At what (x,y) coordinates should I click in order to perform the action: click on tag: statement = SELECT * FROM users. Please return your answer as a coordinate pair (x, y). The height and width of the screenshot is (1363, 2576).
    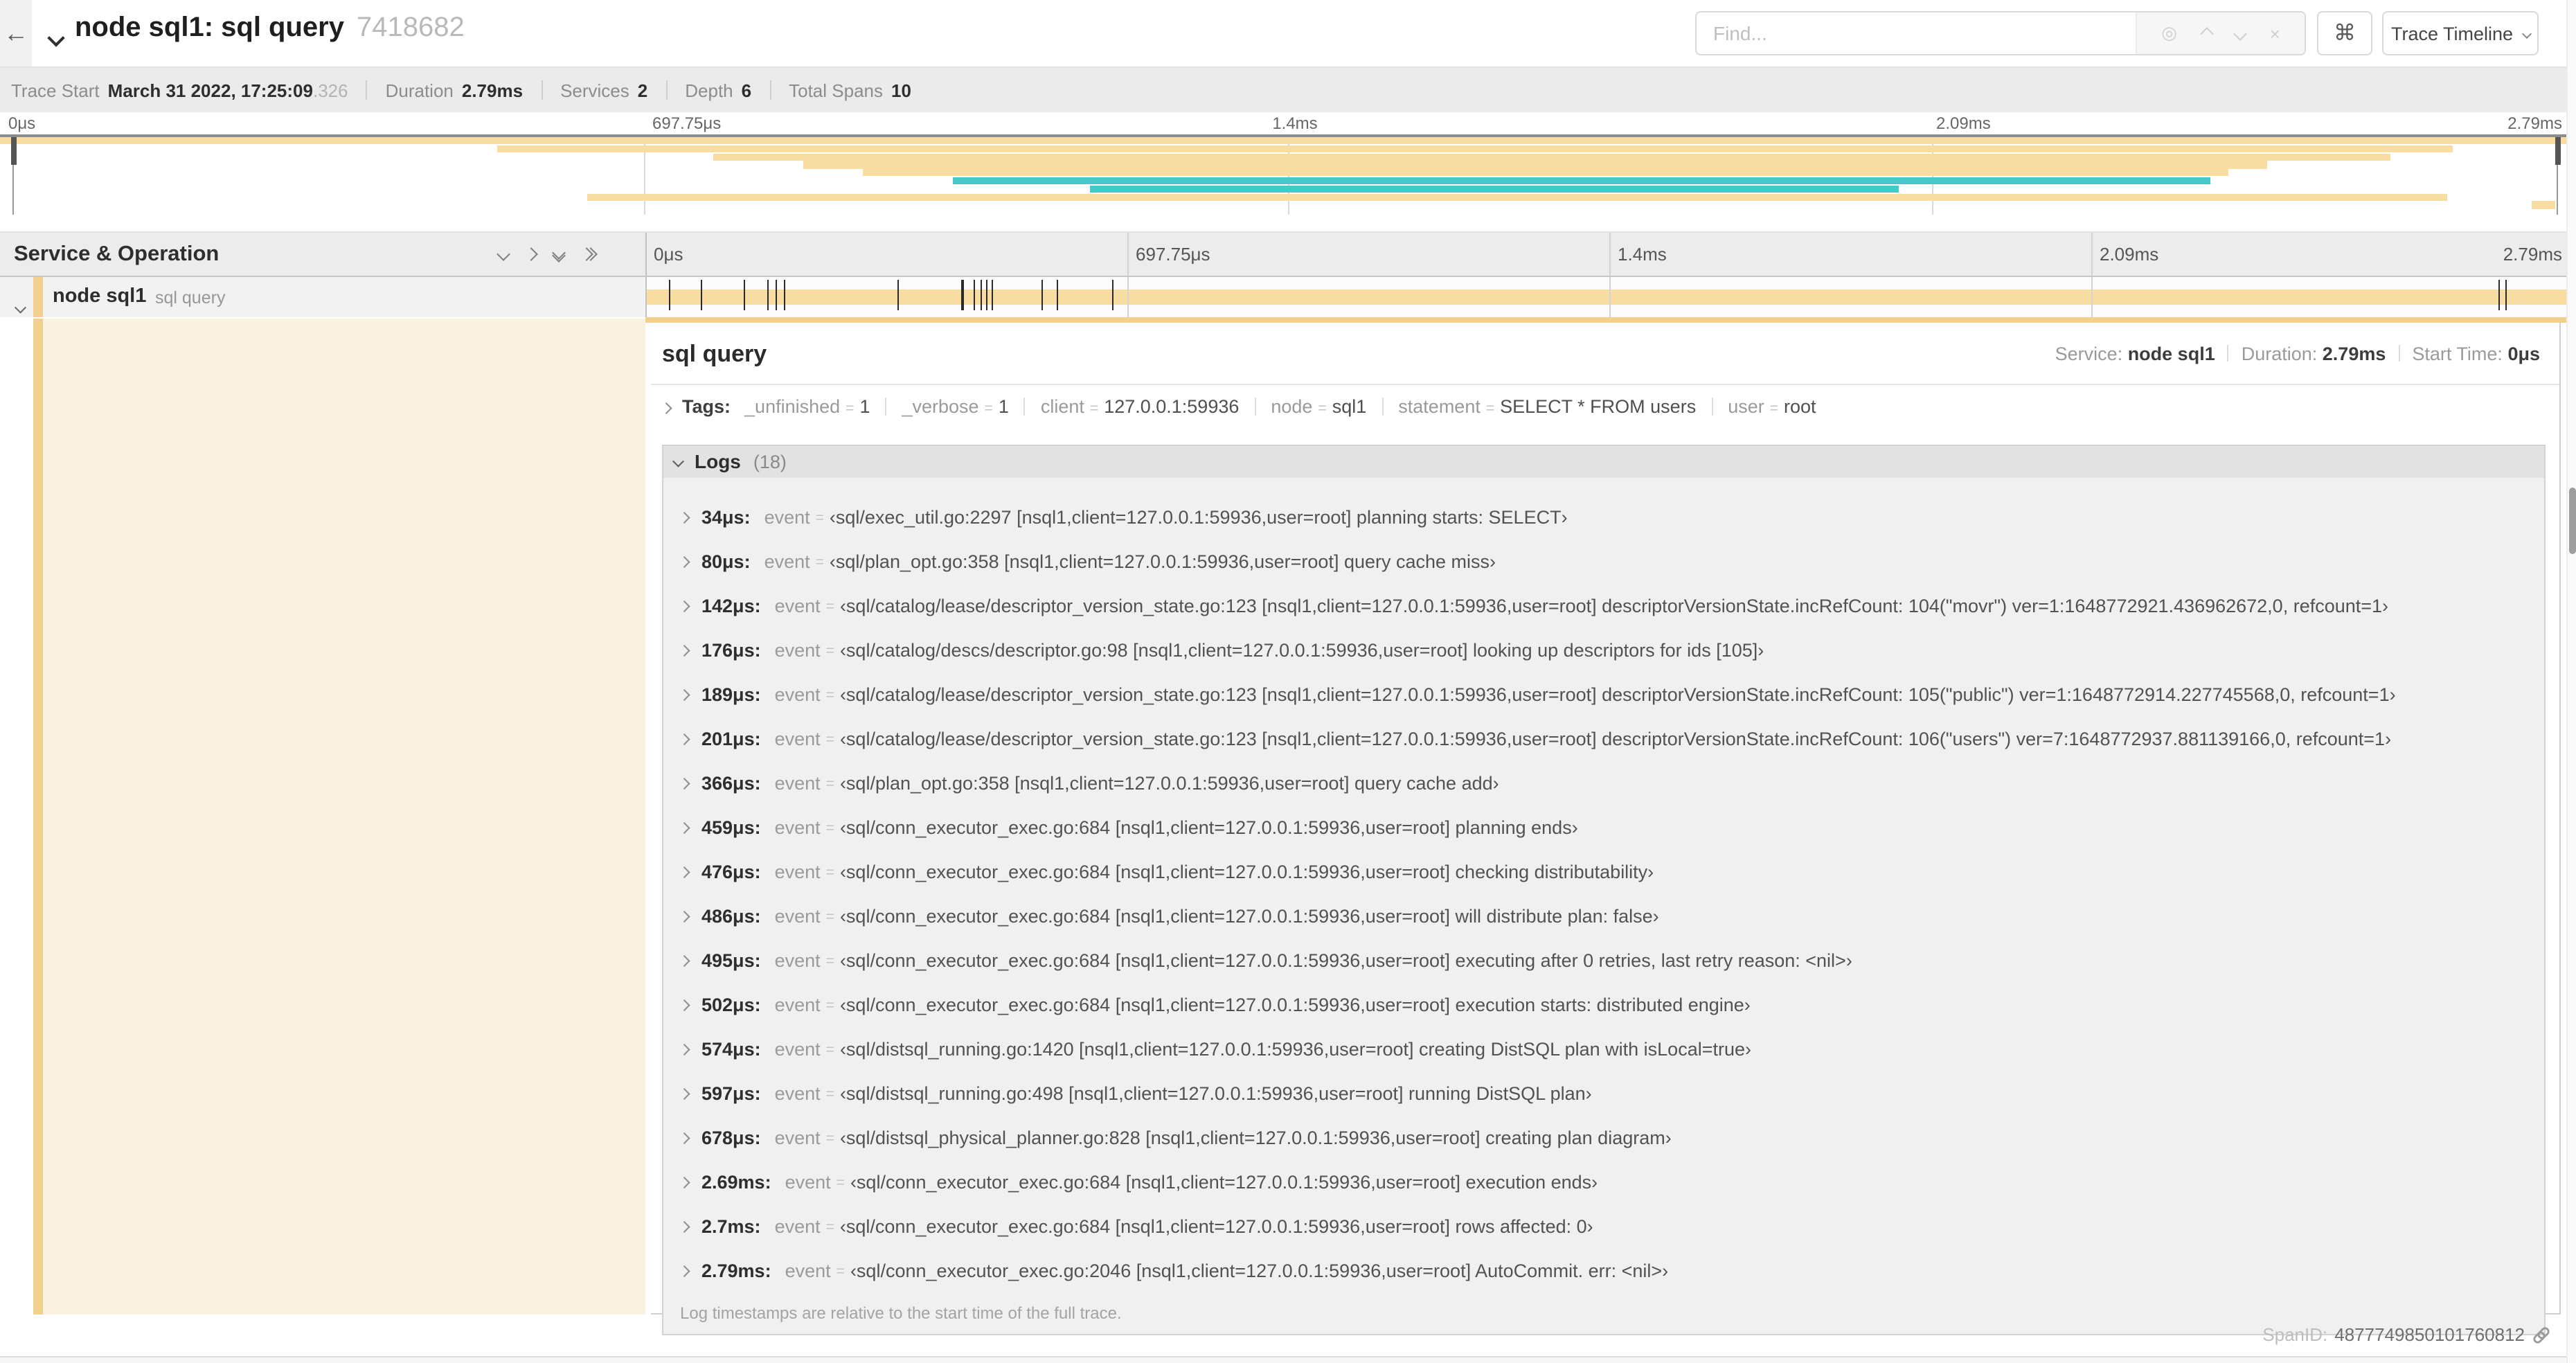
    Looking at the image, I should click on (1547, 405).